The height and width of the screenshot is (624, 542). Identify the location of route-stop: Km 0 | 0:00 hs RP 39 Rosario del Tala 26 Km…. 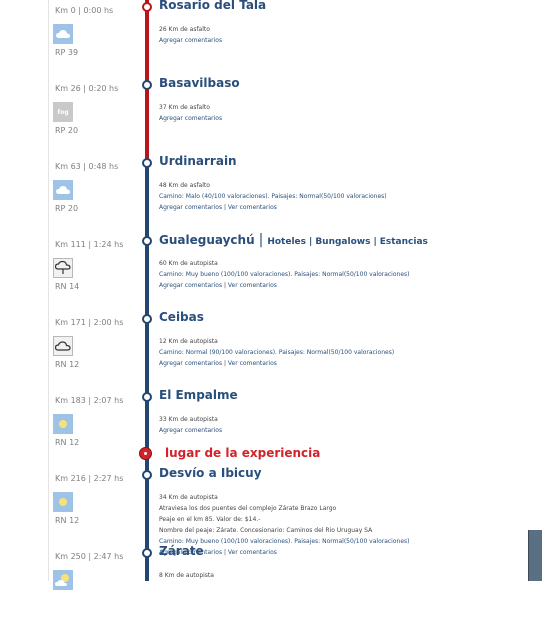
(271, 39).